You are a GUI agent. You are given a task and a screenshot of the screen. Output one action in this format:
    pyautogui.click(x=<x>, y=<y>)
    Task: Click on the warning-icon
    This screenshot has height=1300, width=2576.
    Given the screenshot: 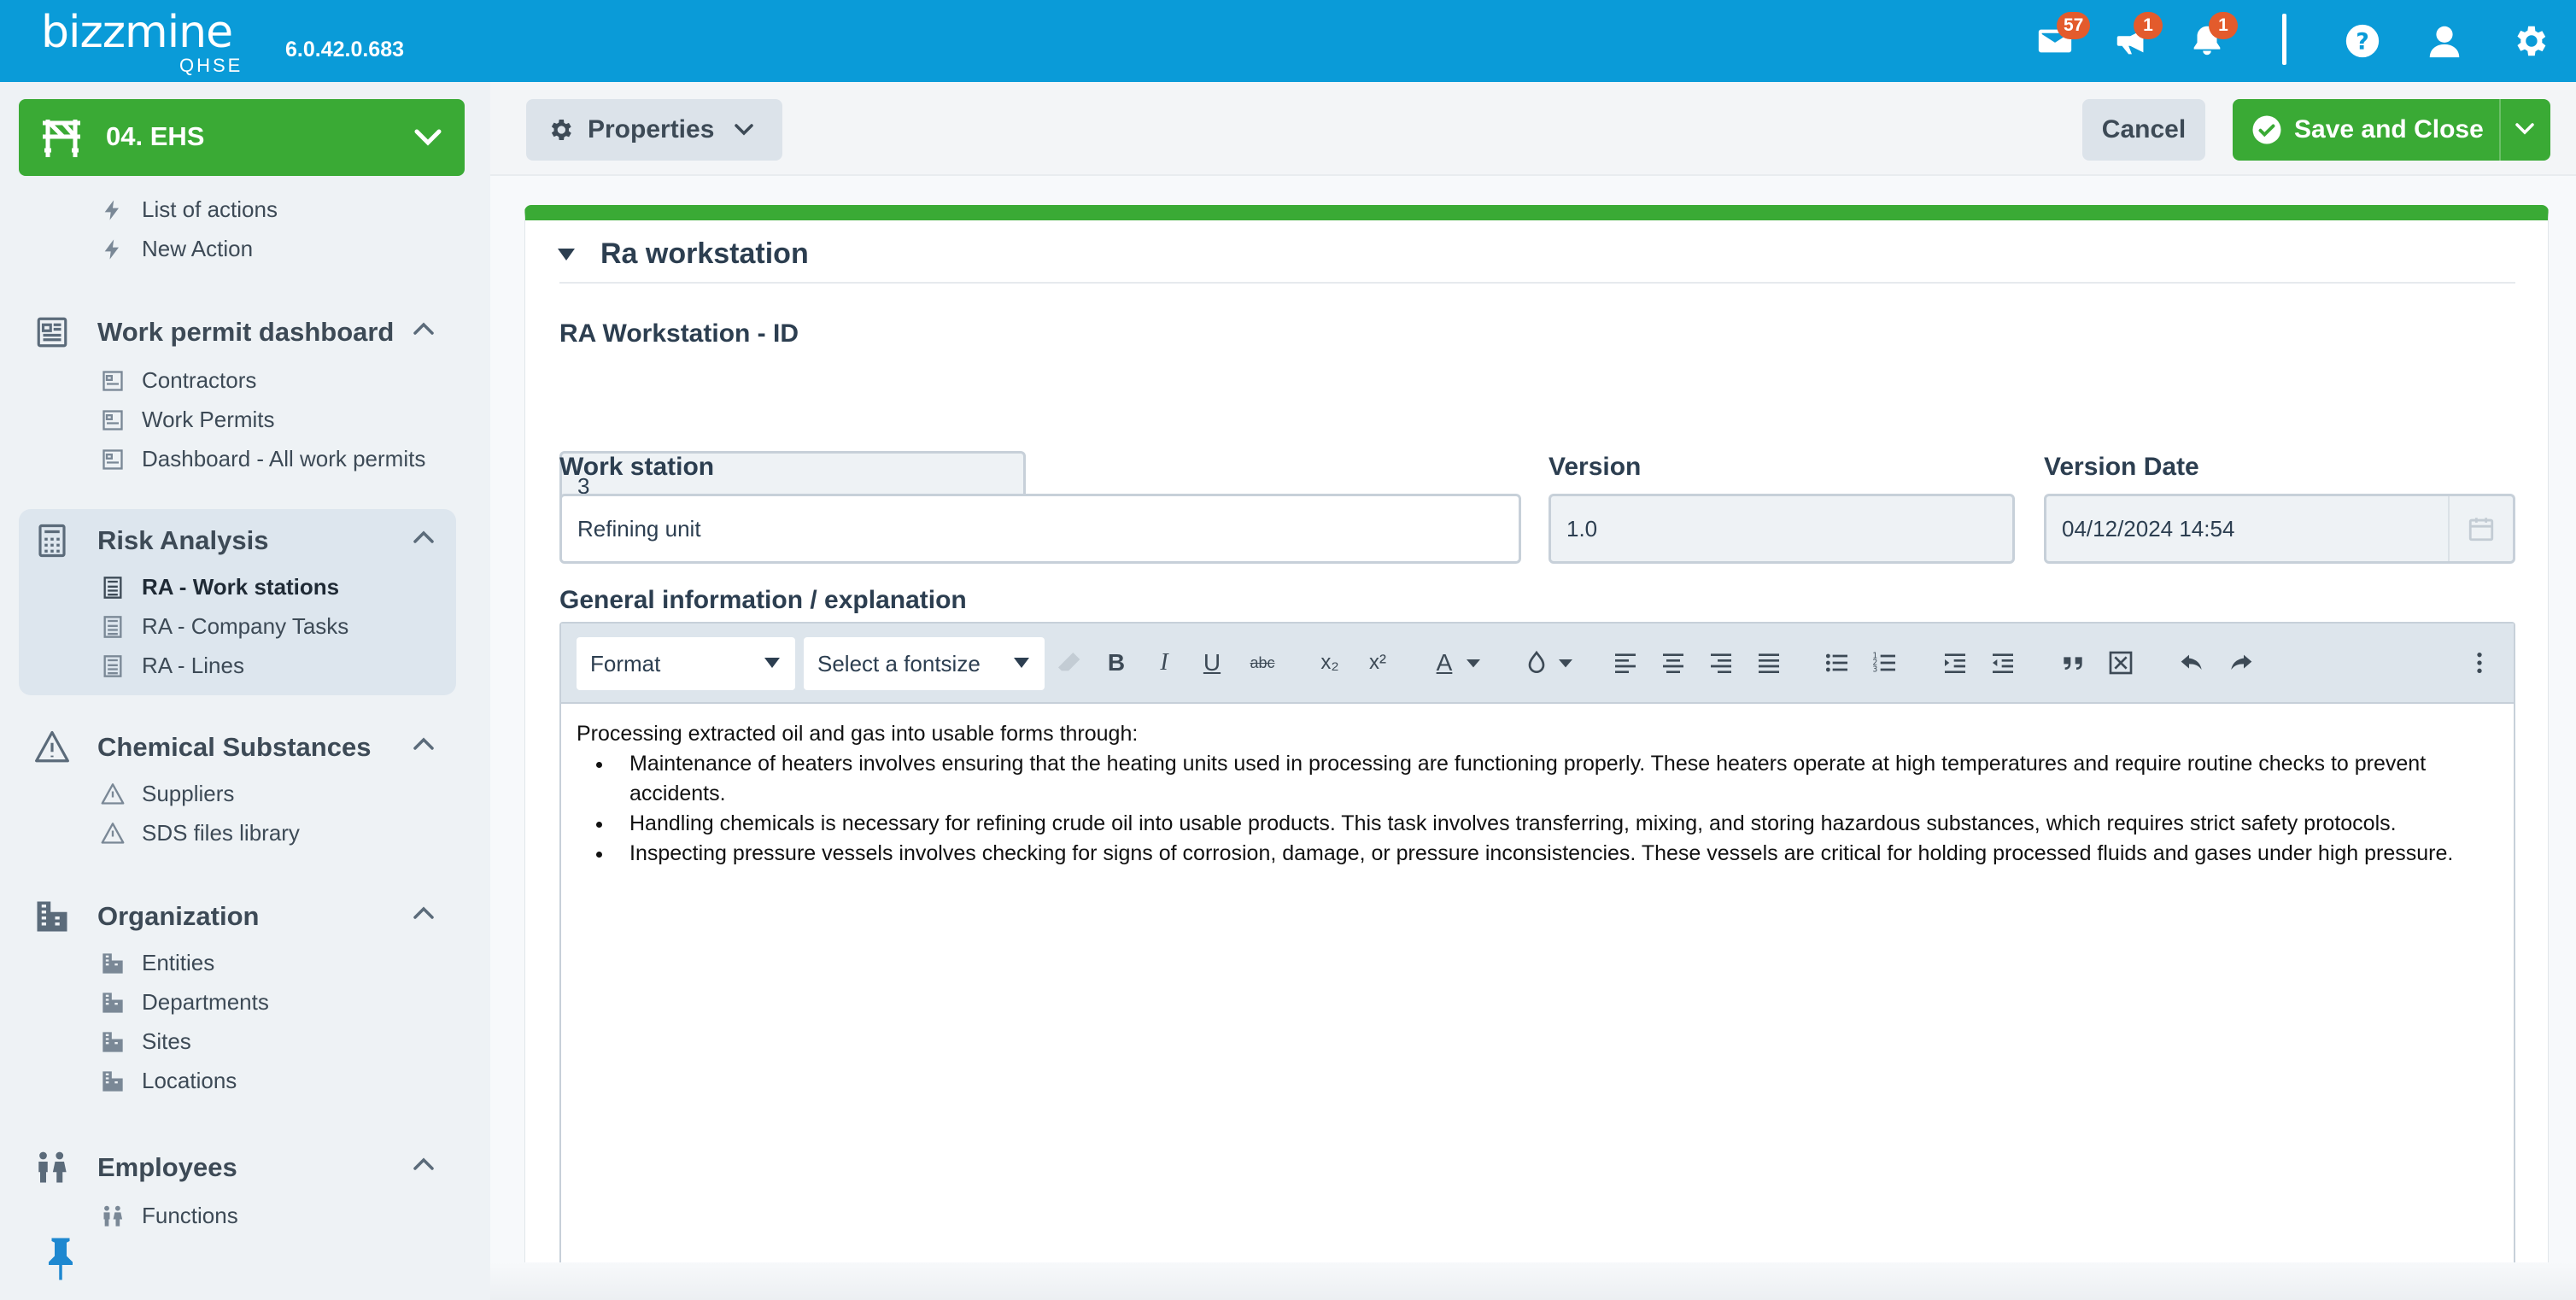 What is the action you would take?
    pyautogui.click(x=113, y=793)
    